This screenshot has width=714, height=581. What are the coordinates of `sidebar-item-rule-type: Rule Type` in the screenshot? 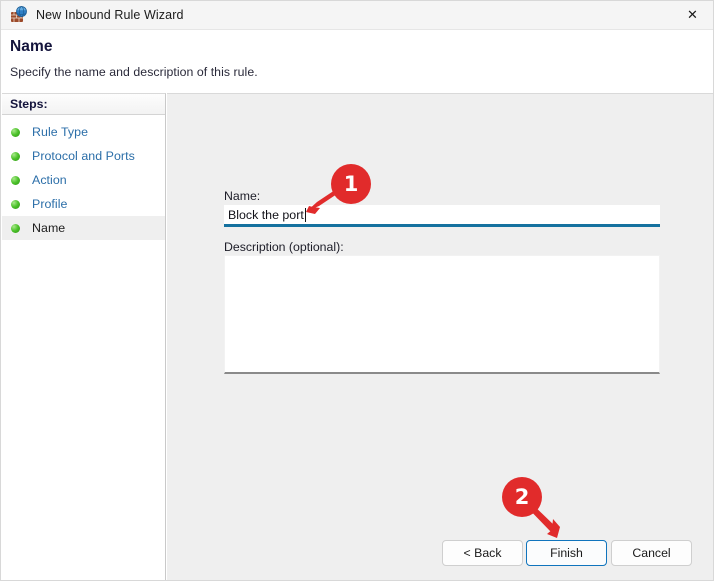 It's located at (83, 132).